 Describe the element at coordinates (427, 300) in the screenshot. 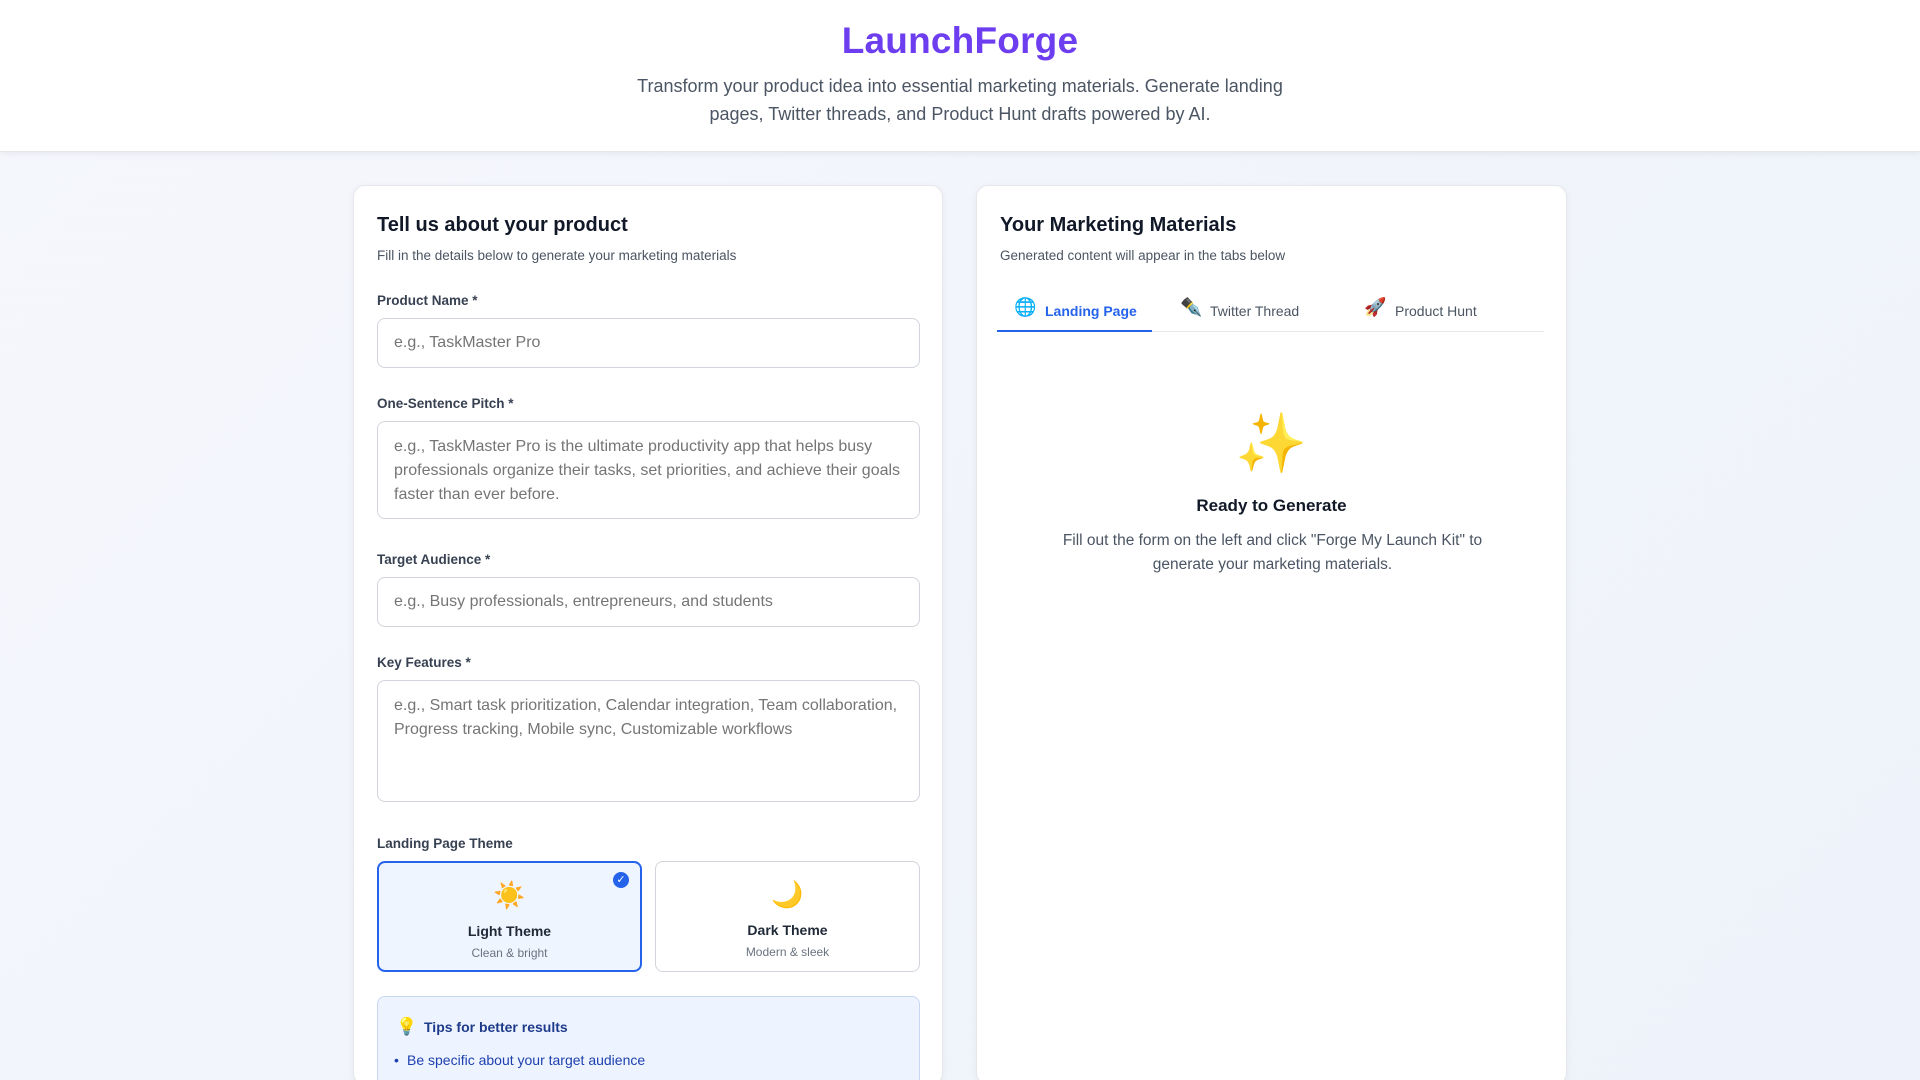

I see `product-name-label: Product Name *` at that location.